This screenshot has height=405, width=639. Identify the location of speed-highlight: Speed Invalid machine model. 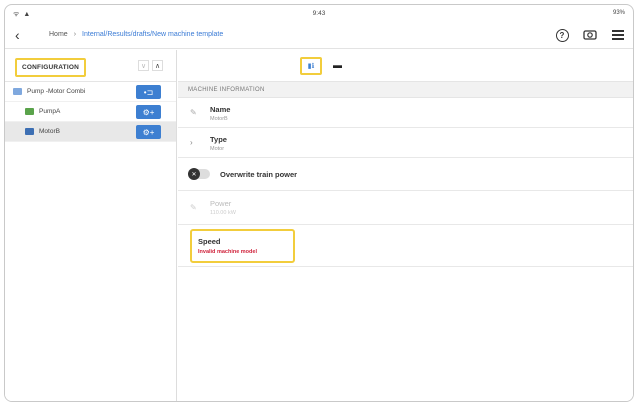
(242, 246).